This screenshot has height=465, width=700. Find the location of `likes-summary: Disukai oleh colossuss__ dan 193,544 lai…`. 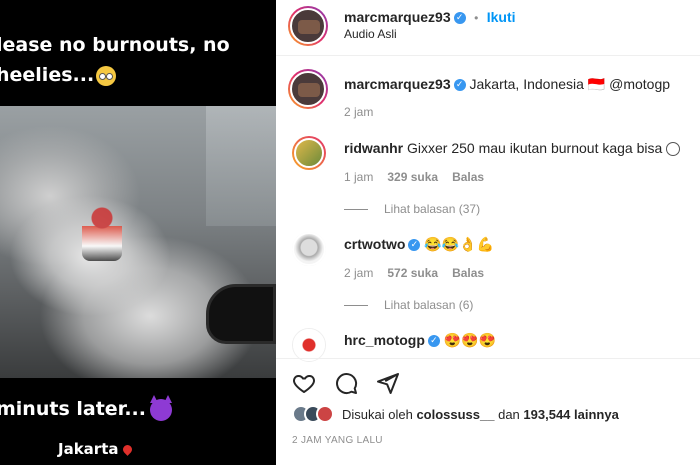

likes-summary: Disukai oleh colossuss__ dan 193,544 lai… is located at coordinates (480, 414).